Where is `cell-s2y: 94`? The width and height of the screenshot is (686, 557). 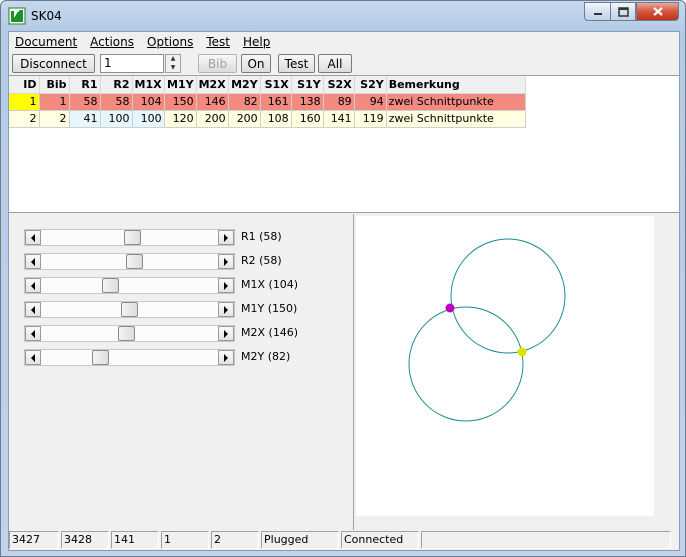 cell-s2y: 94 is located at coordinates (370, 102).